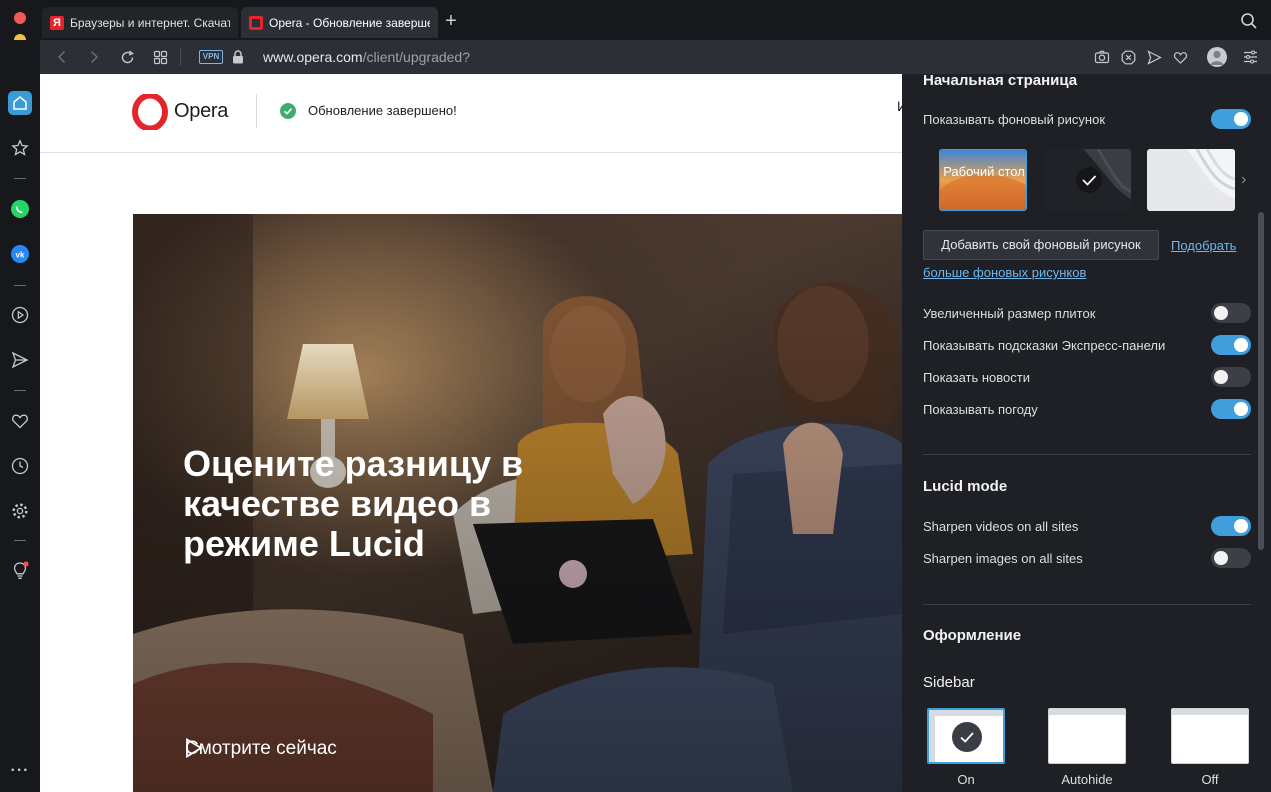 This screenshot has width=1271, height=792. What do you see at coordinates (256, 543) in the screenshot?
I see `hero-title-prefix: режиме` at bounding box center [256, 543].